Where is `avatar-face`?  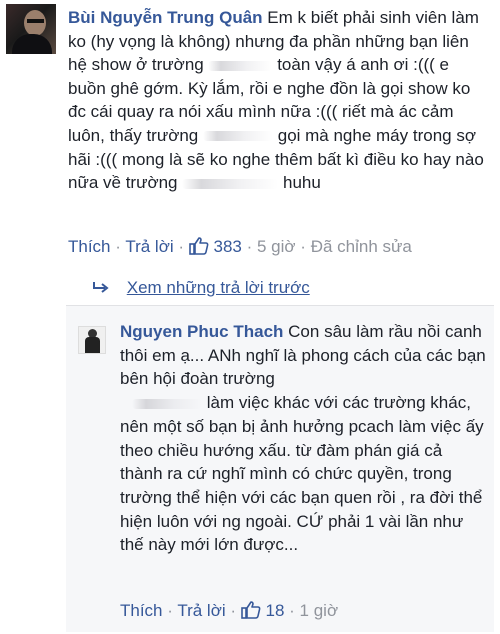
avatar-face is located at coordinates (35, 23).